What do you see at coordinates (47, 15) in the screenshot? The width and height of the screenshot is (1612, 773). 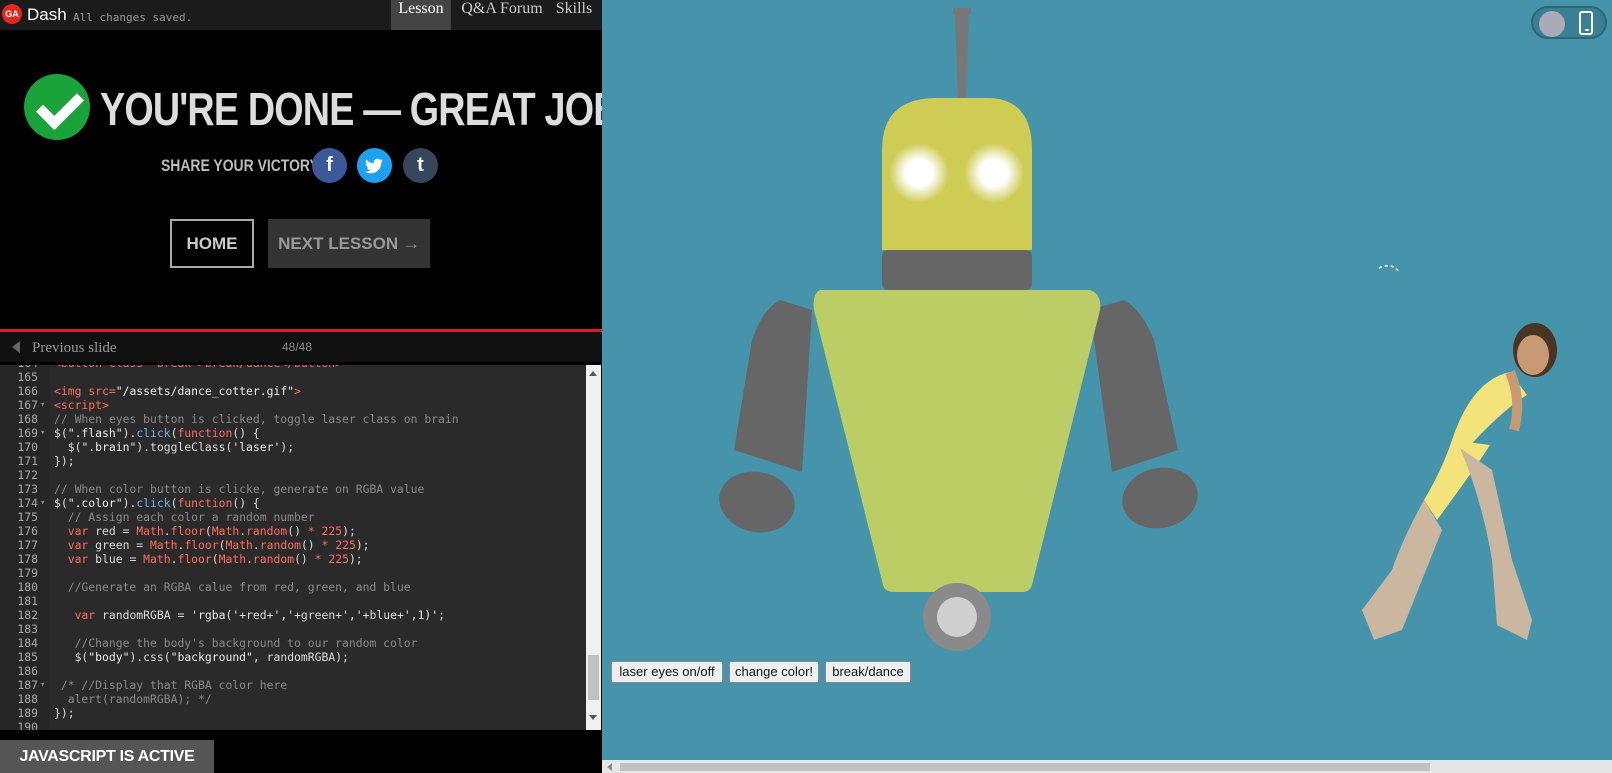 I see `app-name: Dash` at bounding box center [47, 15].